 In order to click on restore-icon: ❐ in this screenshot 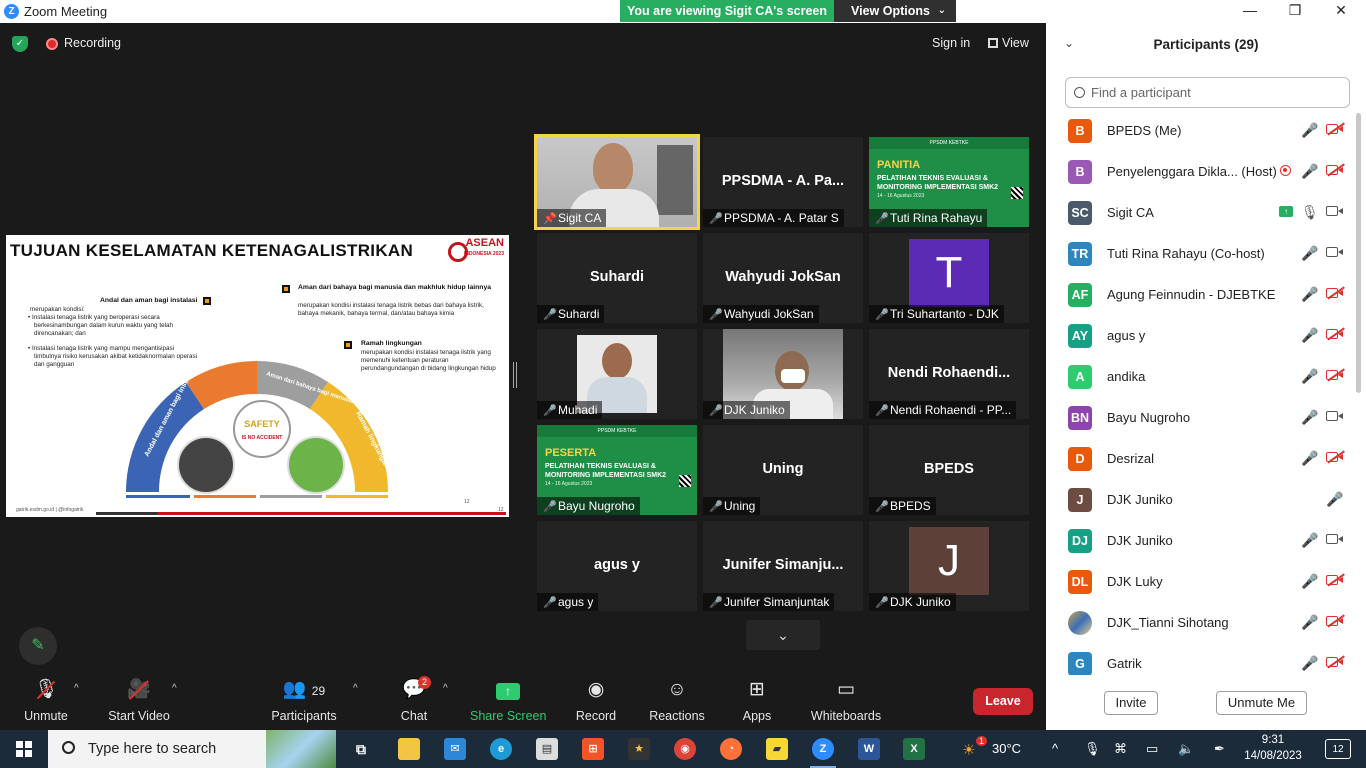, I will do `click(1295, 10)`.